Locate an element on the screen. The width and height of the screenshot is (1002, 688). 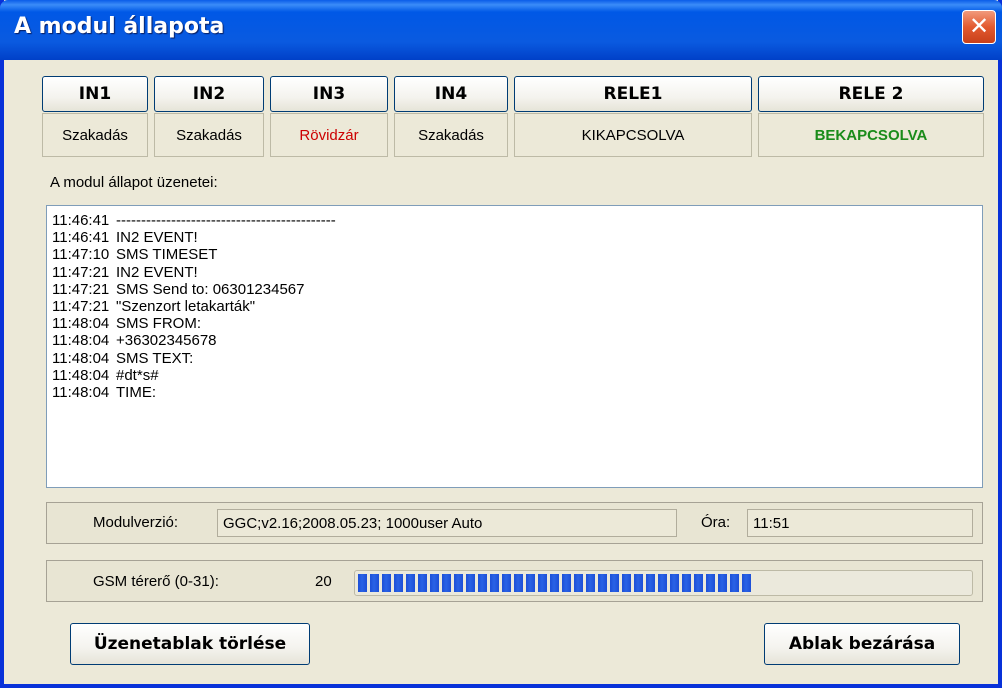
relay1-header: RELE1 is located at coordinates (633, 94).